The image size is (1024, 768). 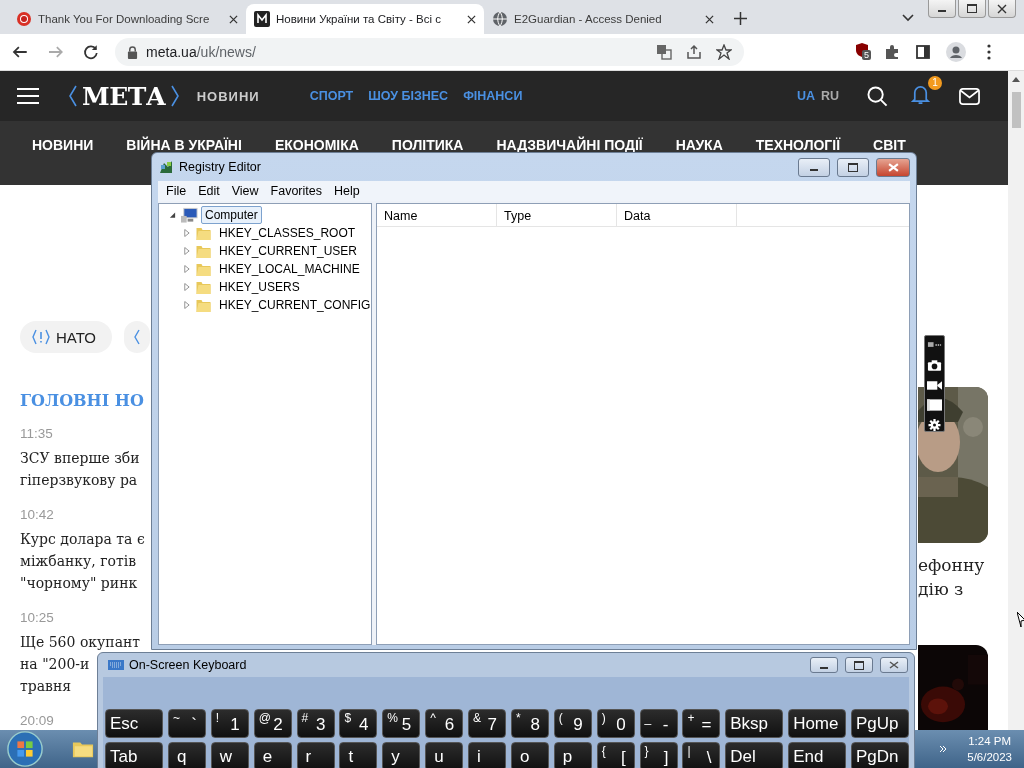 I want to click on translate-icon, so click(x=664, y=52).